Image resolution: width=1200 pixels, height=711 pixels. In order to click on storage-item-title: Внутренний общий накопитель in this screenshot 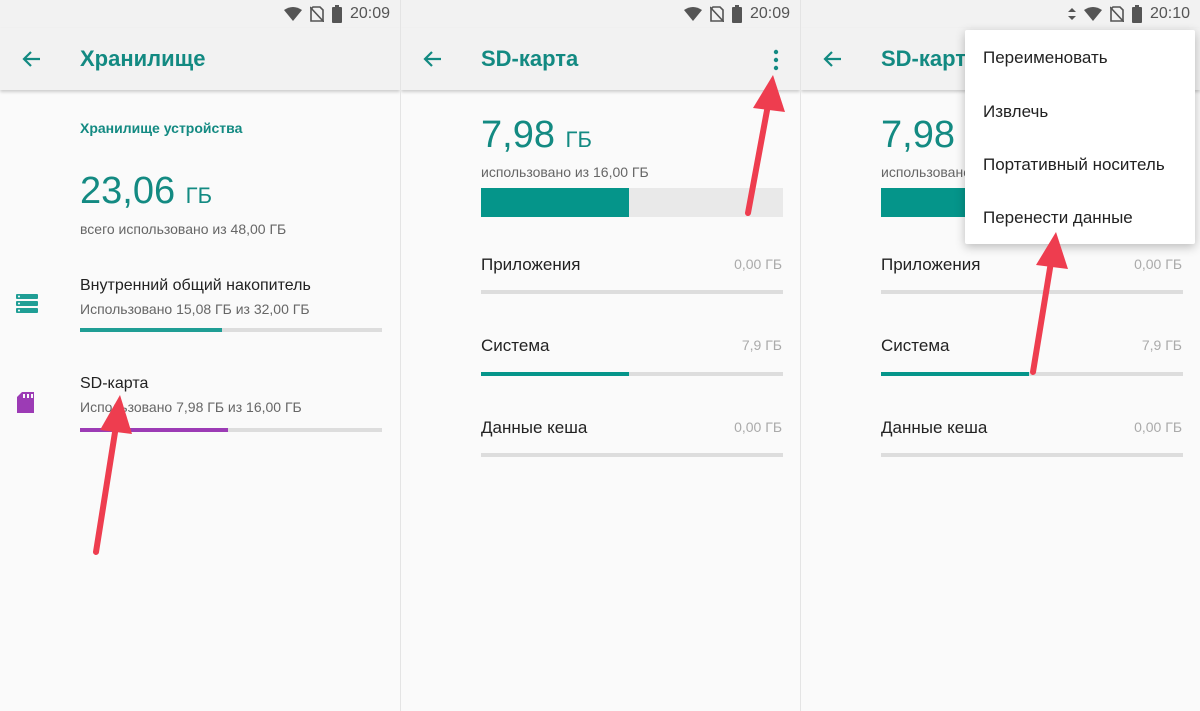, I will do `click(195, 285)`.